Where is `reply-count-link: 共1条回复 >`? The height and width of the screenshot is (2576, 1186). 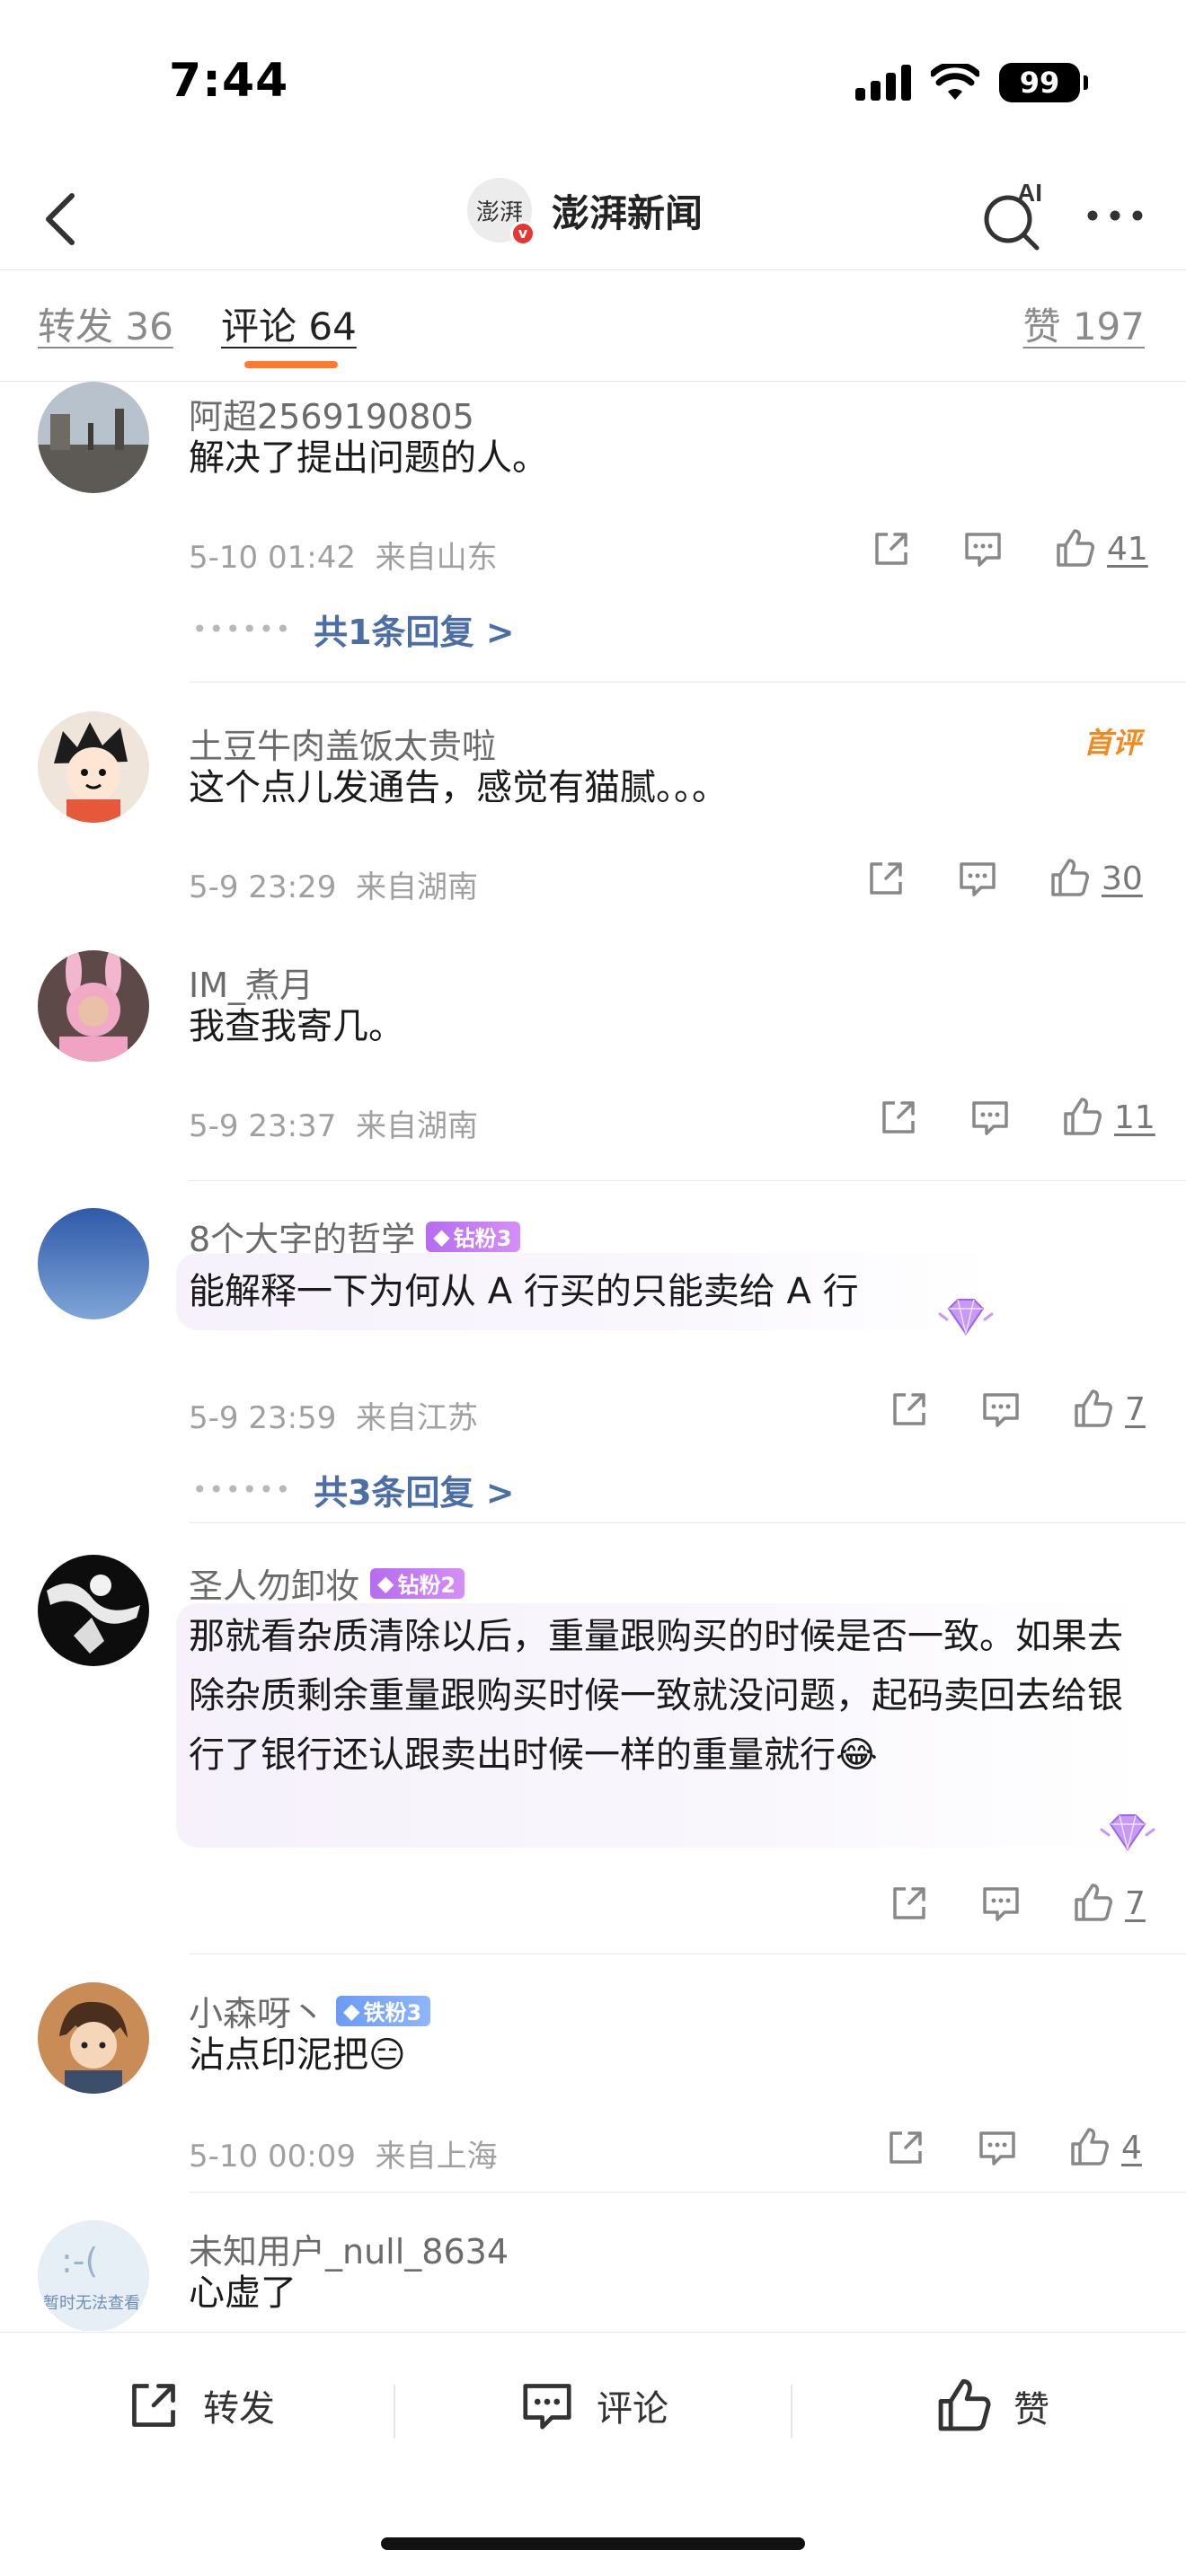
reply-count-link: 共1条回复 > is located at coordinates (414, 629).